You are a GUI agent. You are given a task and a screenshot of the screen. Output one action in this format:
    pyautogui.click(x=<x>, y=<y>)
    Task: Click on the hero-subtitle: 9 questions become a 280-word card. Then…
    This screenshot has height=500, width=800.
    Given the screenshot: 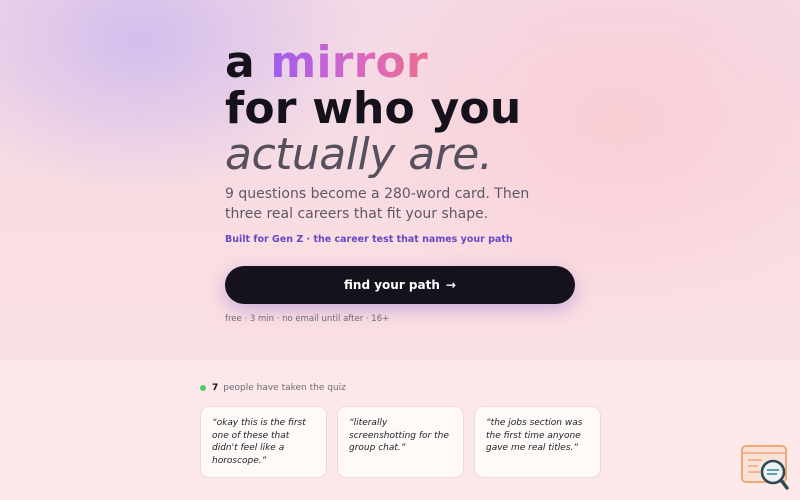 What is the action you would take?
    pyautogui.click(x=377, y=204)
    